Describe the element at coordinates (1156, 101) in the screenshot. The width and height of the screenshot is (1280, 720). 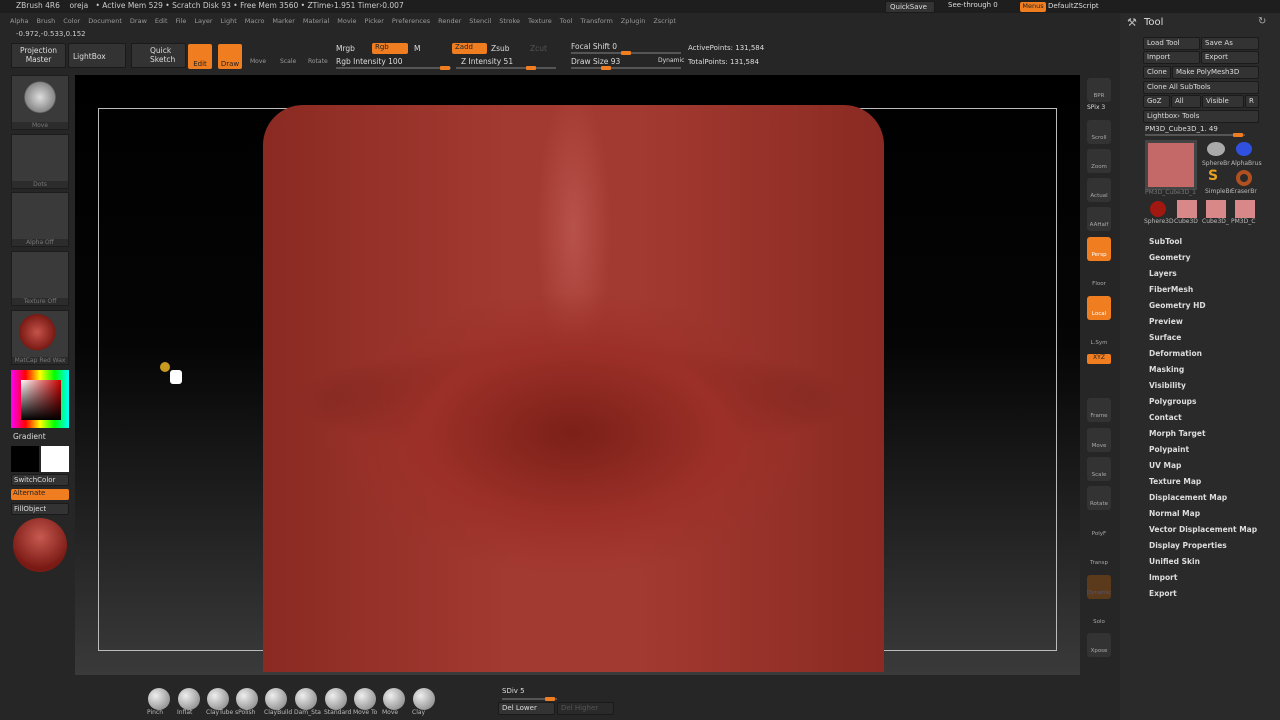
I see `goz-button: GoZ` at that location.